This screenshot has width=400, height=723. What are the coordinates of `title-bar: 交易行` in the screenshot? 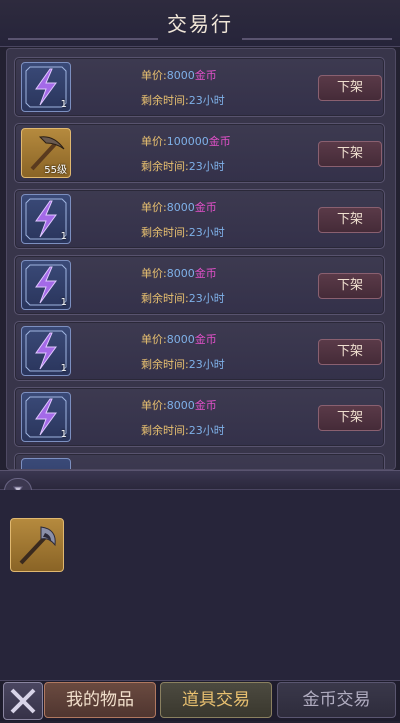 It's located at (200, 23).